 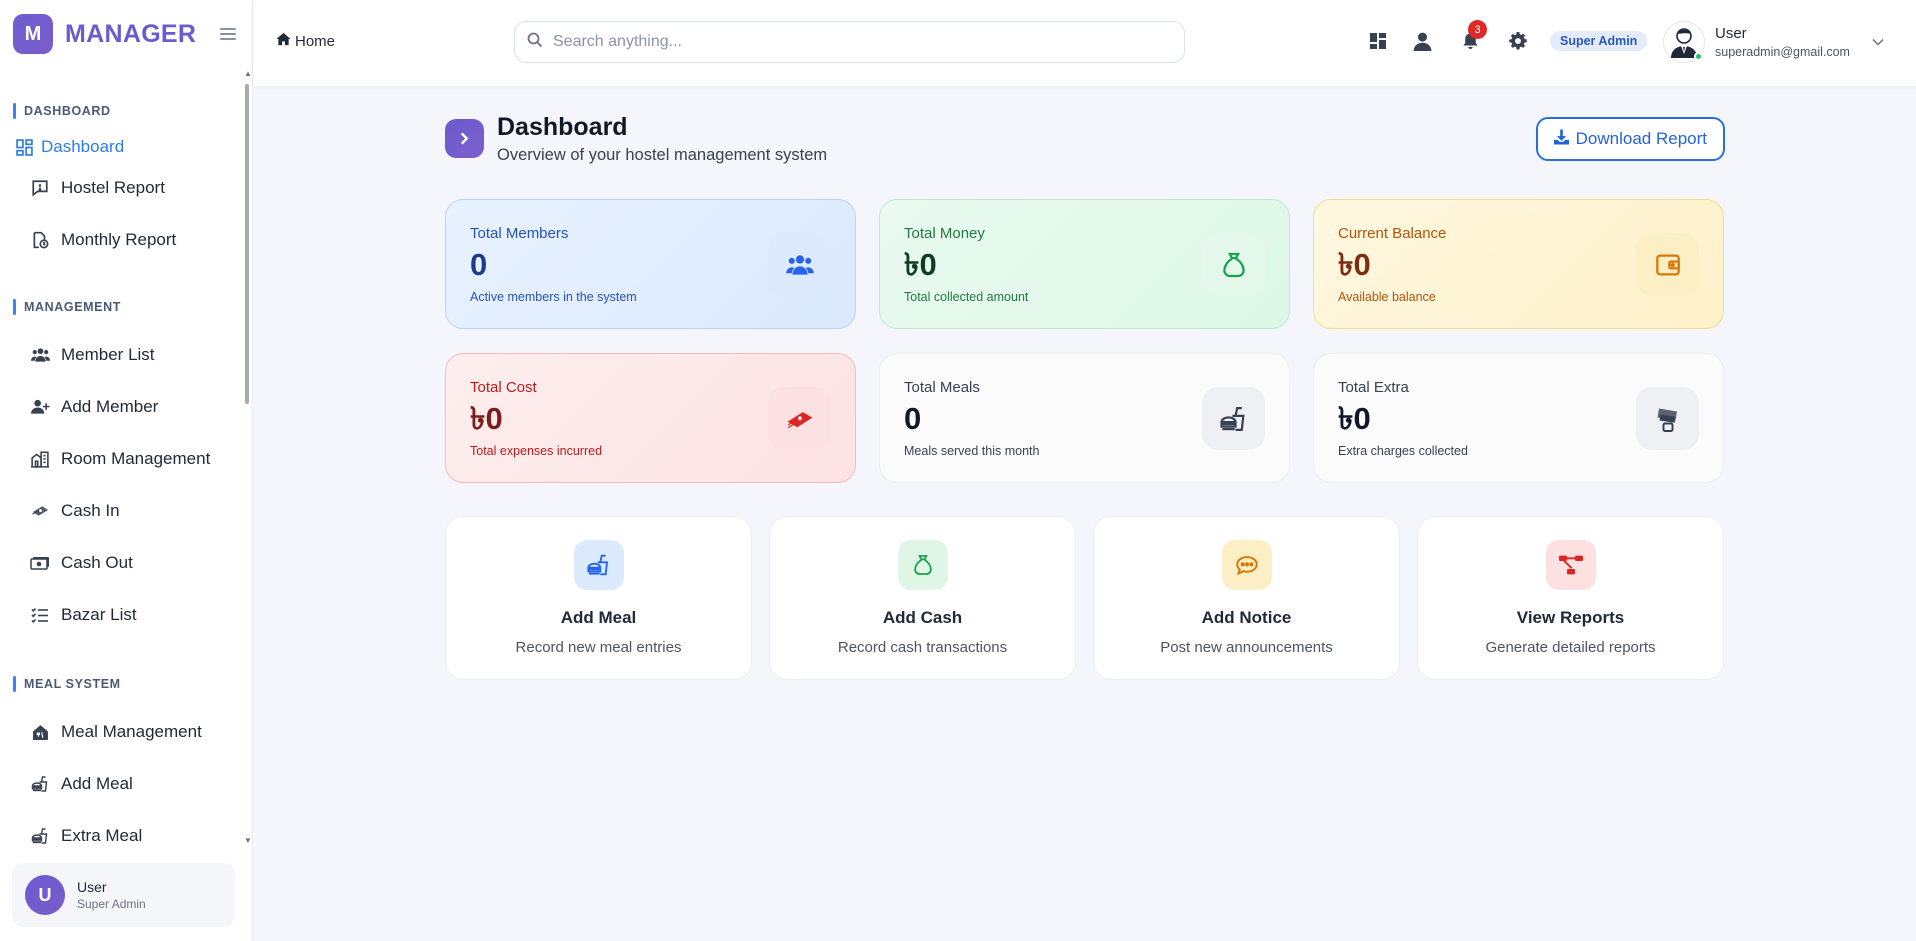 What do you see at coordinates (1667, 418) in the screenshot?
I see `money-fly-icon` at bounding box center [1667, 418].